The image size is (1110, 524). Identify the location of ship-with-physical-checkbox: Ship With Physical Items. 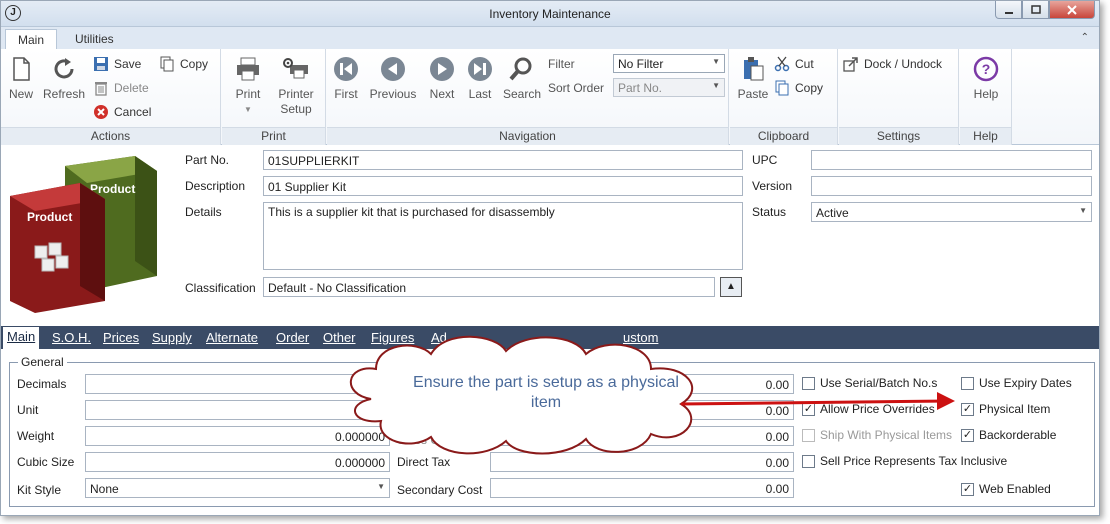
(877, 435).